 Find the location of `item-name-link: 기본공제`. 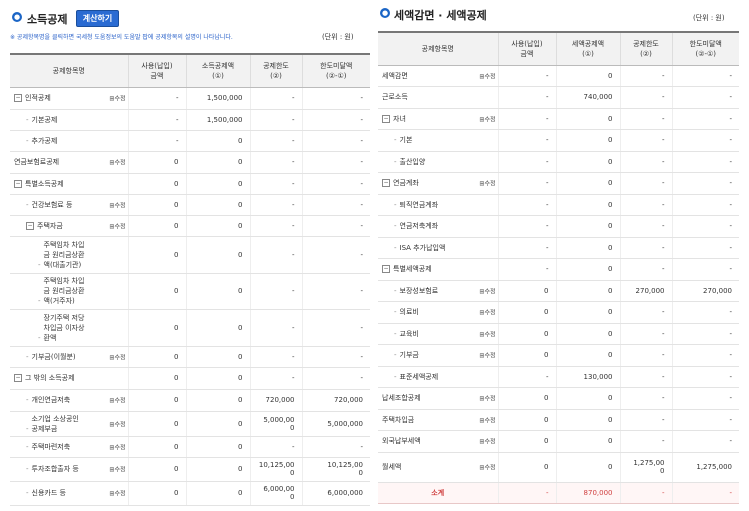

item-name-link: 기본공제 is located at coordinates (45, 120).